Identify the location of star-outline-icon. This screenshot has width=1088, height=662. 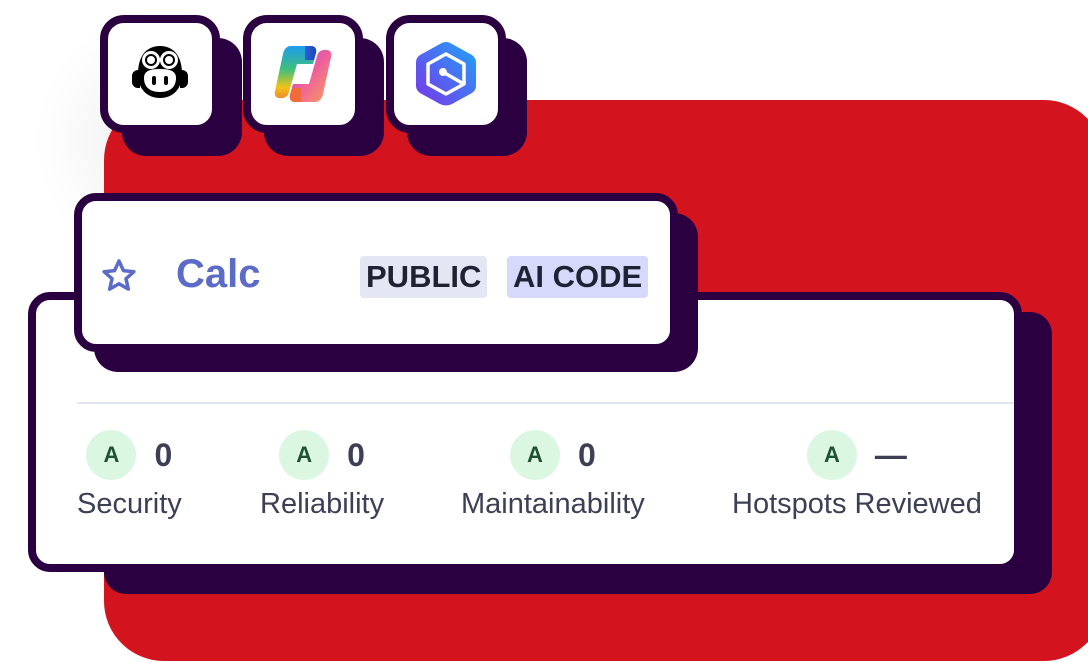
(119, 276).